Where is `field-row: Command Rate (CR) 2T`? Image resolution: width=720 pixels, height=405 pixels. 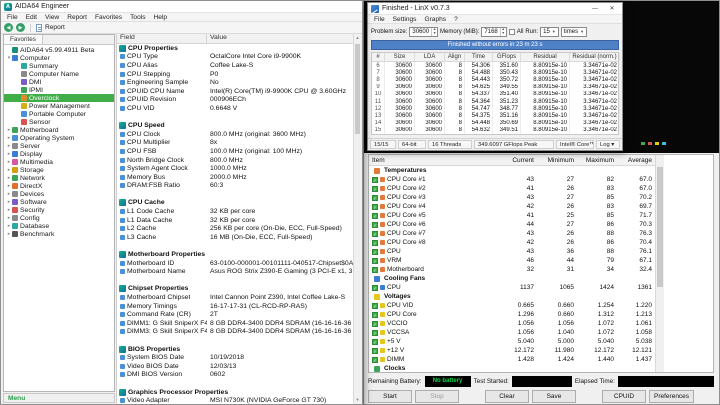 field-row: Command Rate (CR) 2T is located at coordinates (235, 314).